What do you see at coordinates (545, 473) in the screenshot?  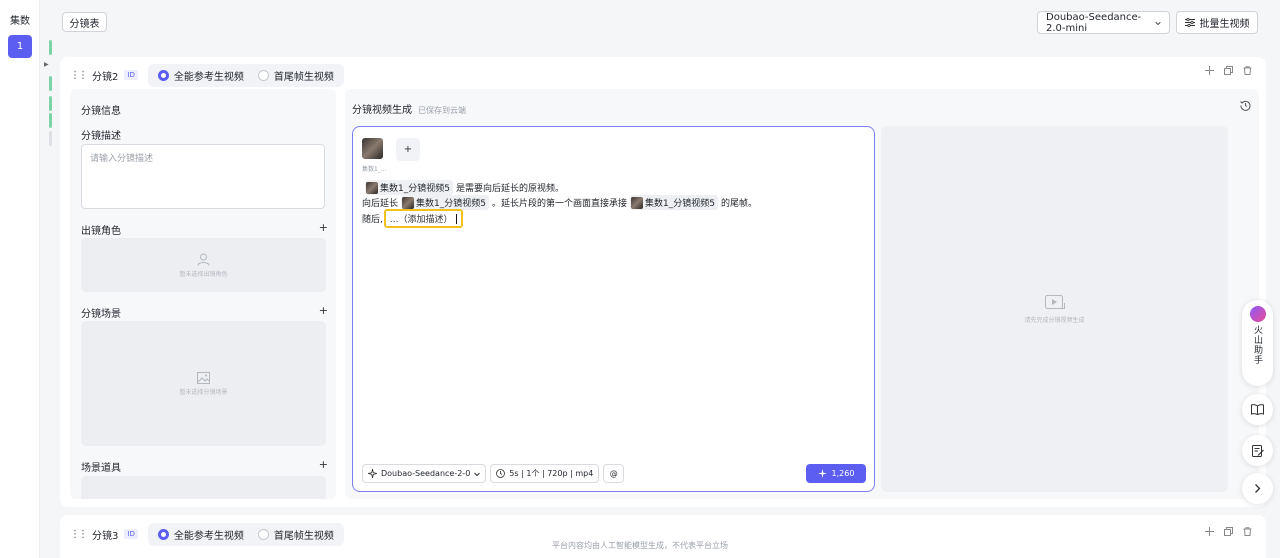 I see `params-pill: 5s | 1个 | 720p | mp4` at bounding box center [545, 473].